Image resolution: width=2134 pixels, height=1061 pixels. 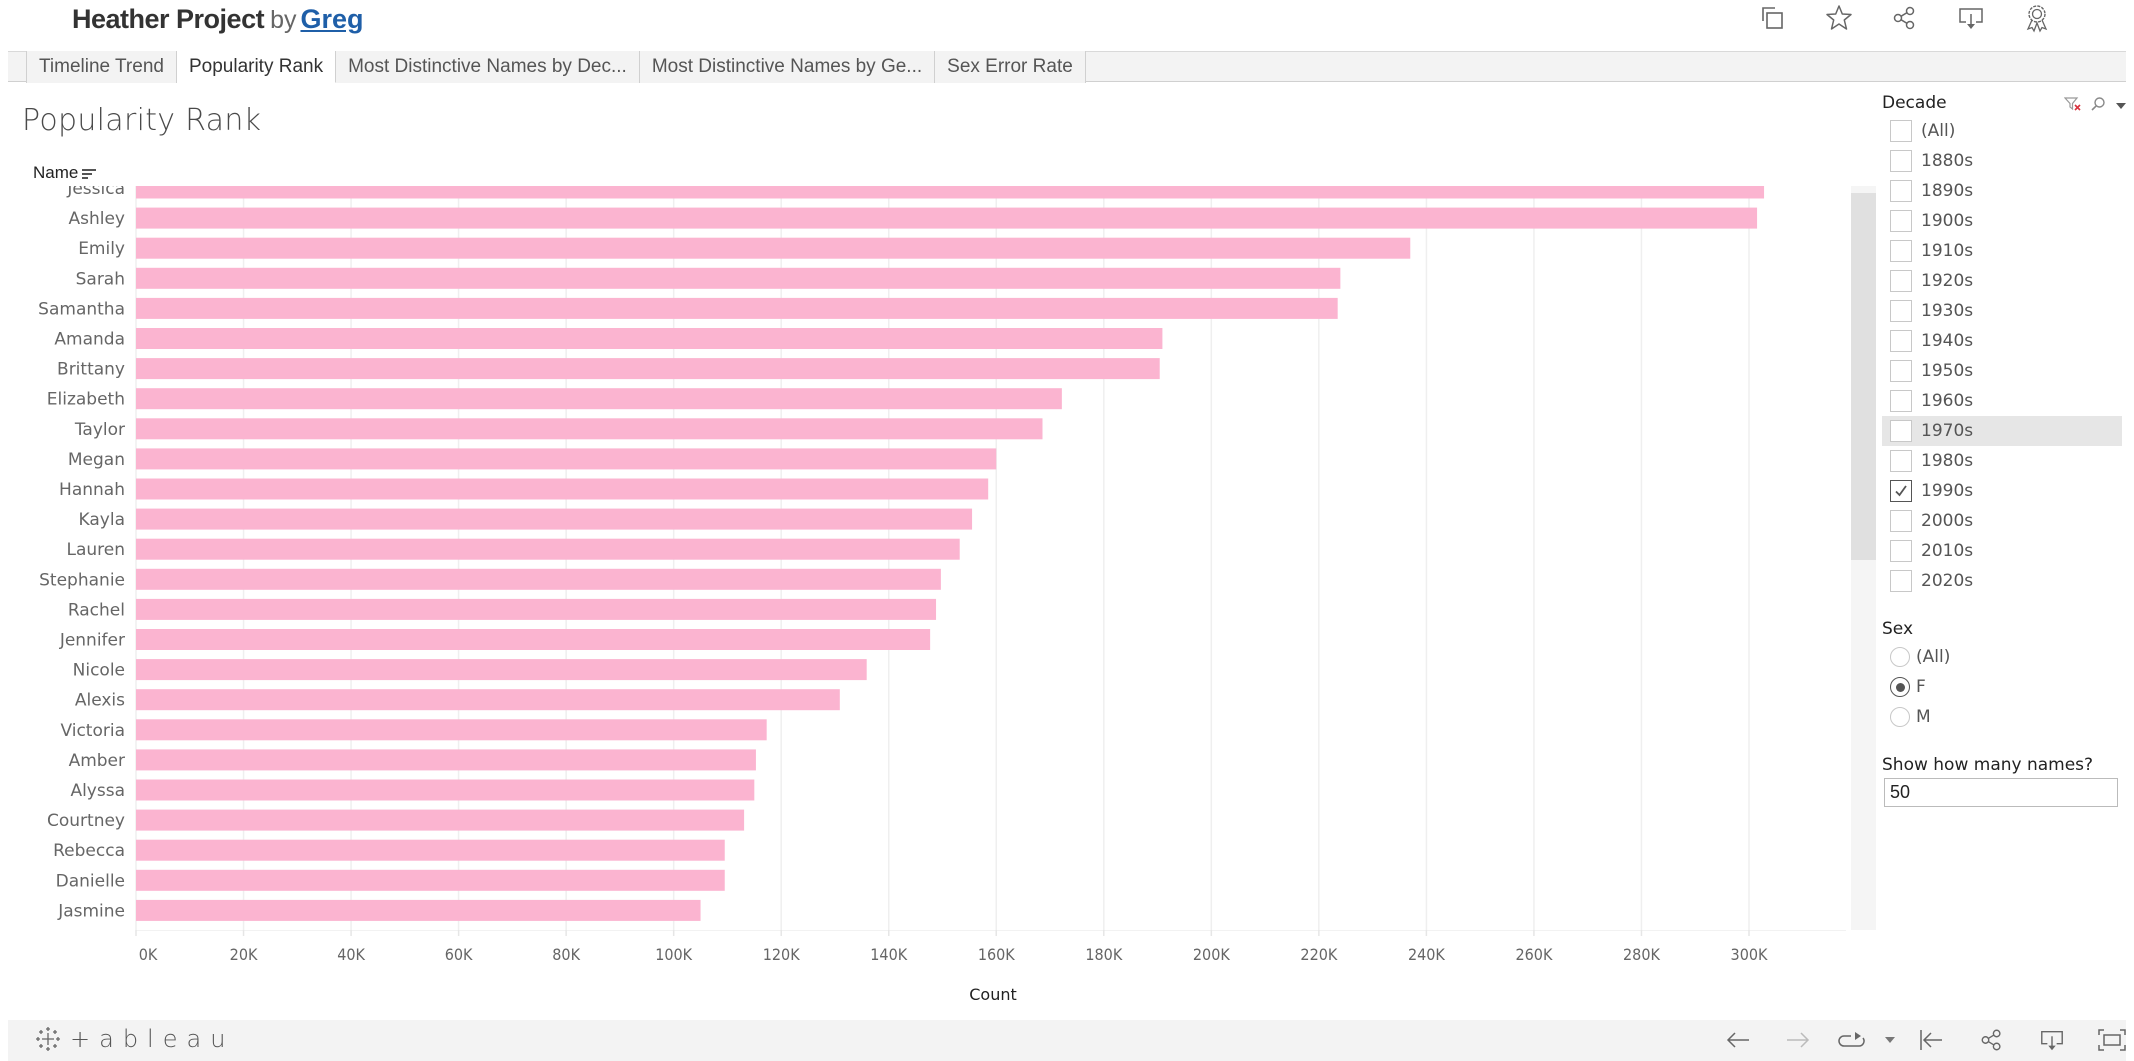 I want to click on name-label: Victoria, so click(x=92, y=731).